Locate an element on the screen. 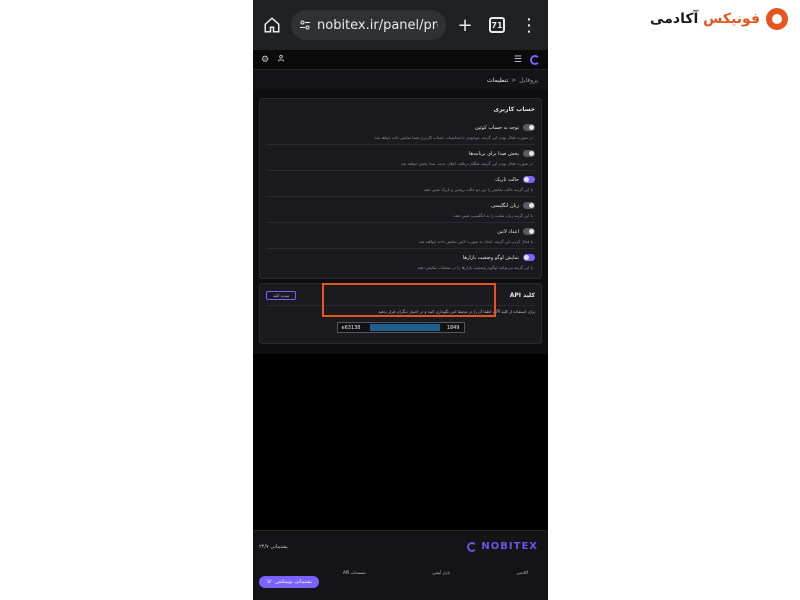 The width and height of the screenshot is (800, 600). user-icon is located at coordinates (281, 59).